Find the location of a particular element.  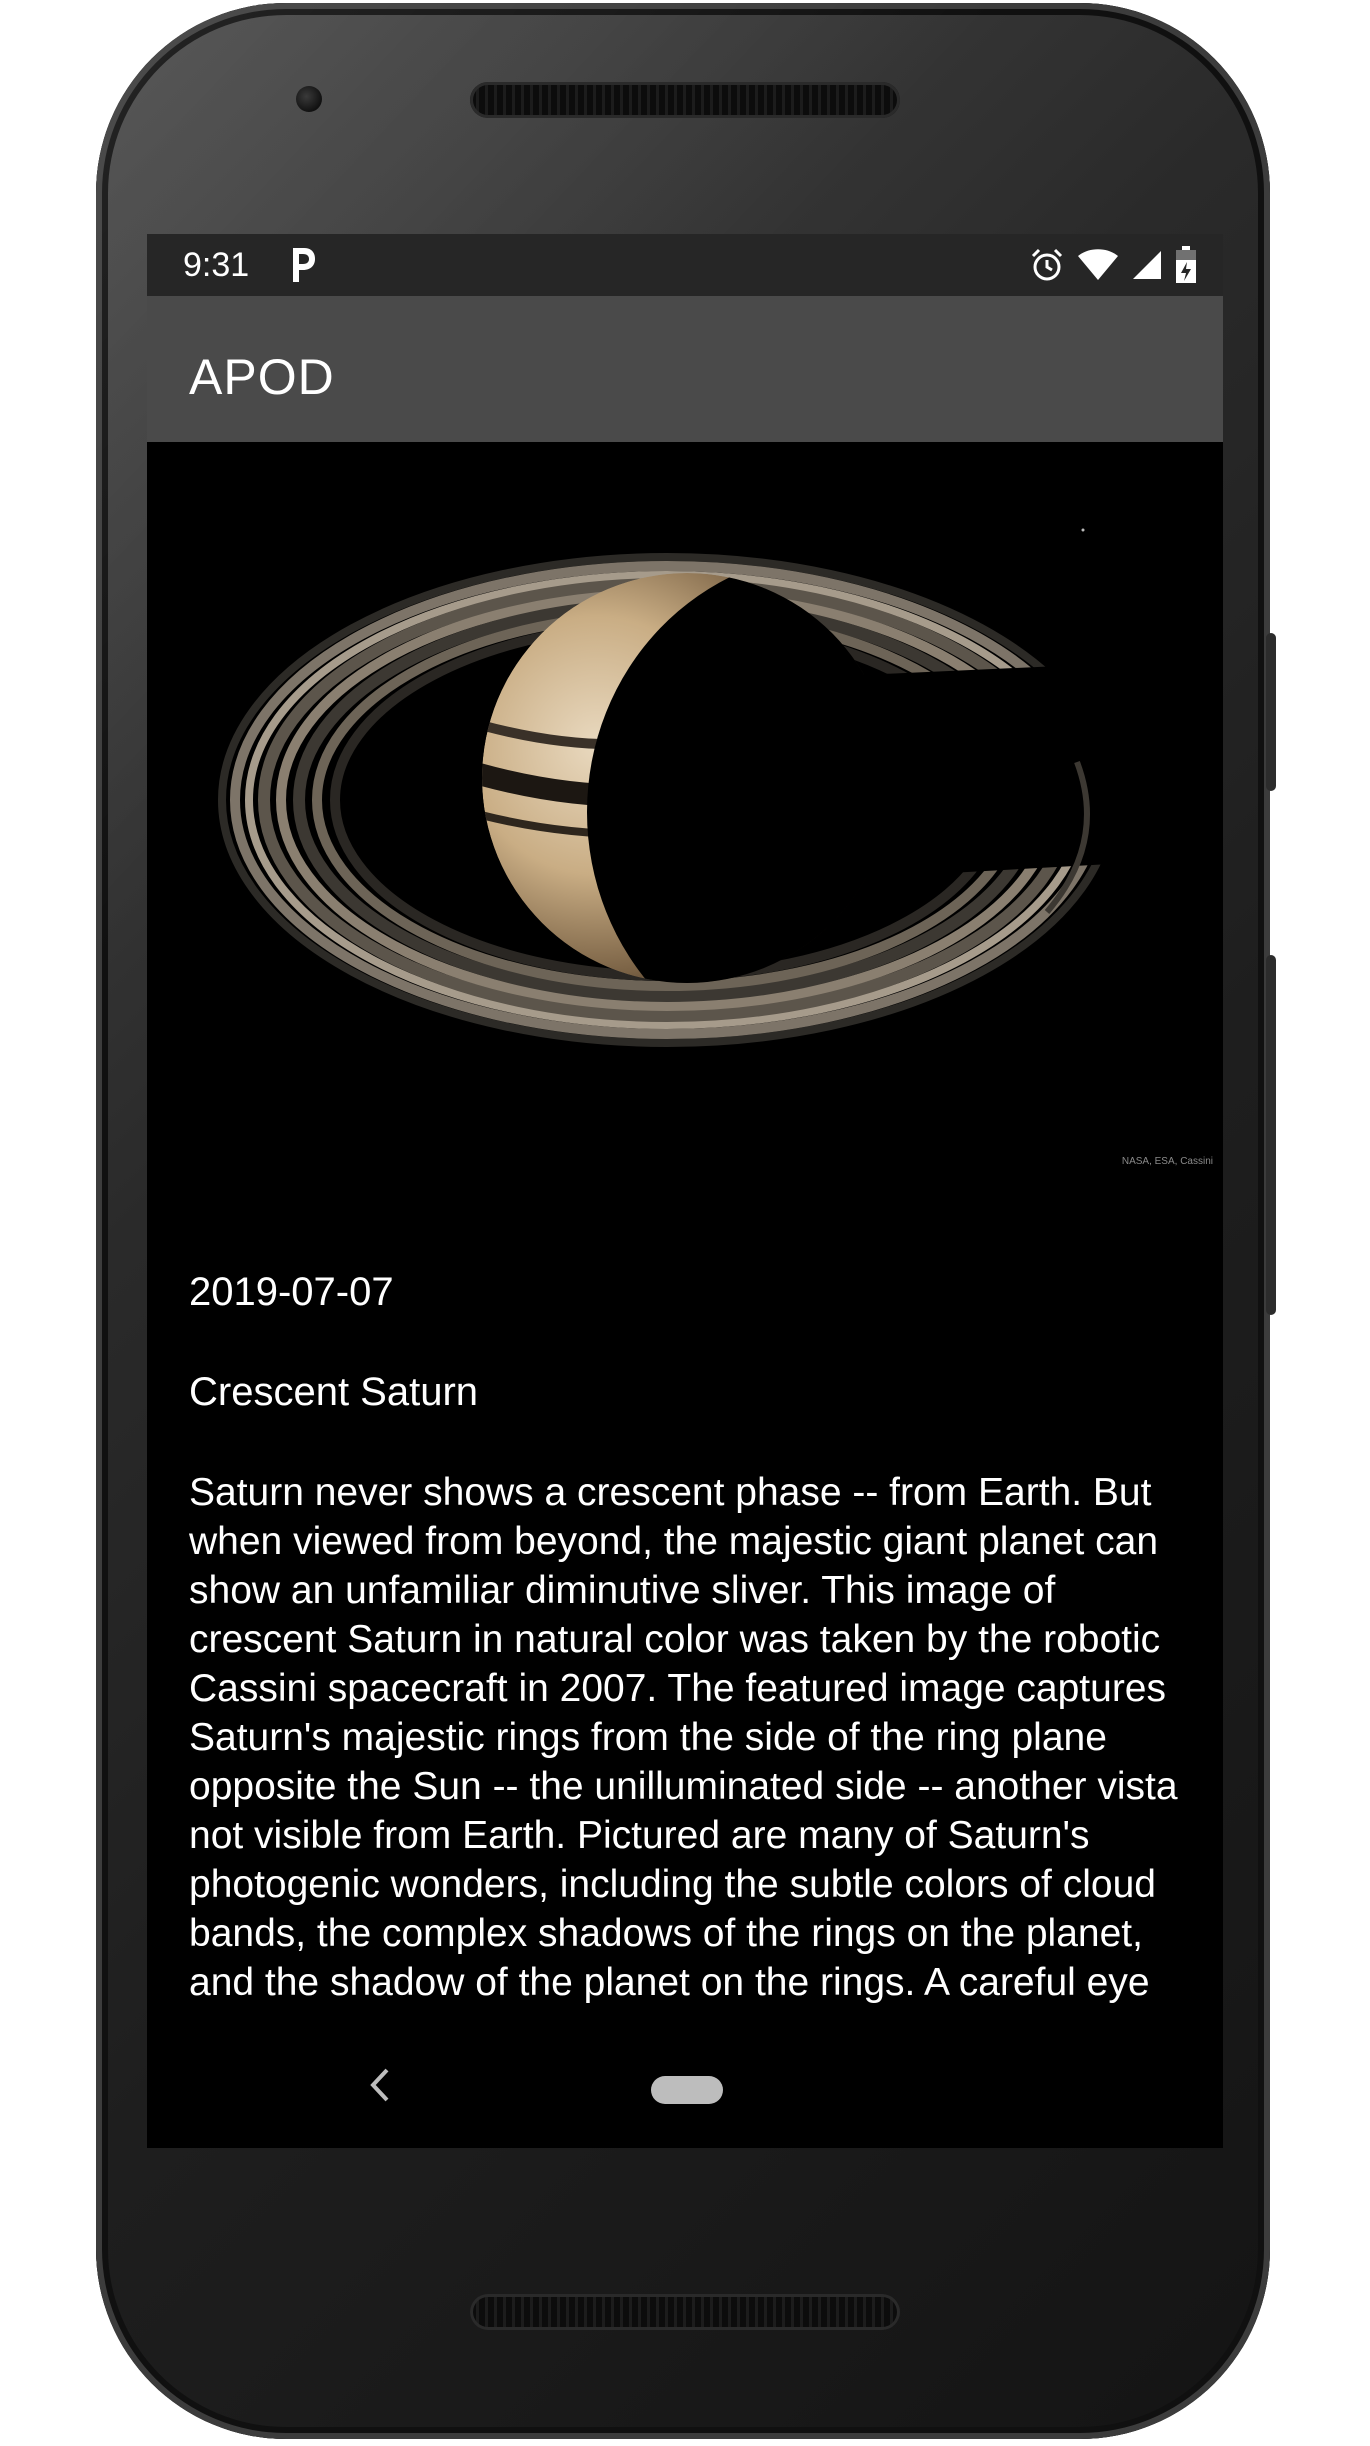

bottom-speaker is located at coordinates (685, 2312).